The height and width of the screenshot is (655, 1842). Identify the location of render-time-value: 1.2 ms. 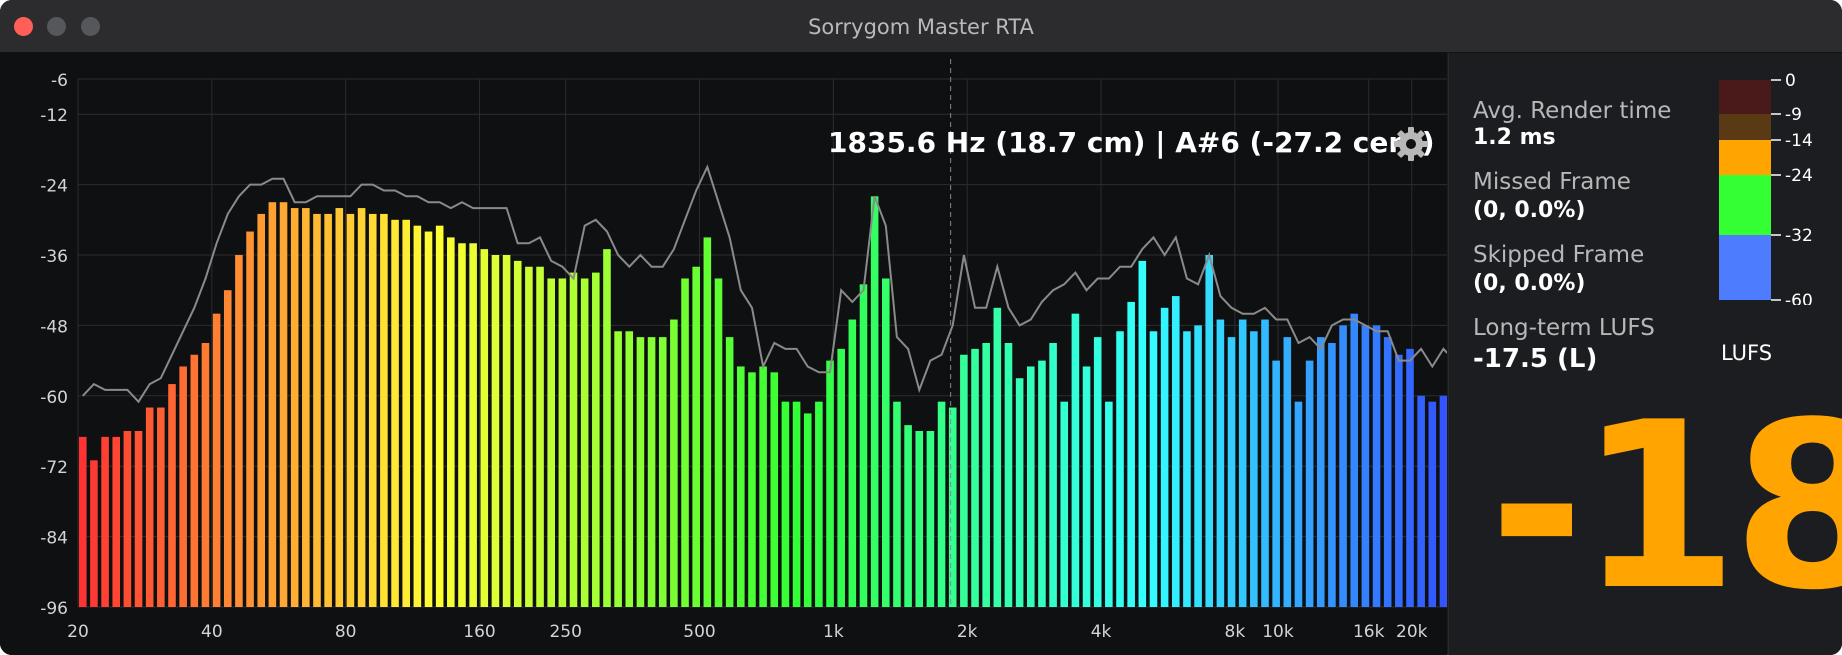
(1514, 137).